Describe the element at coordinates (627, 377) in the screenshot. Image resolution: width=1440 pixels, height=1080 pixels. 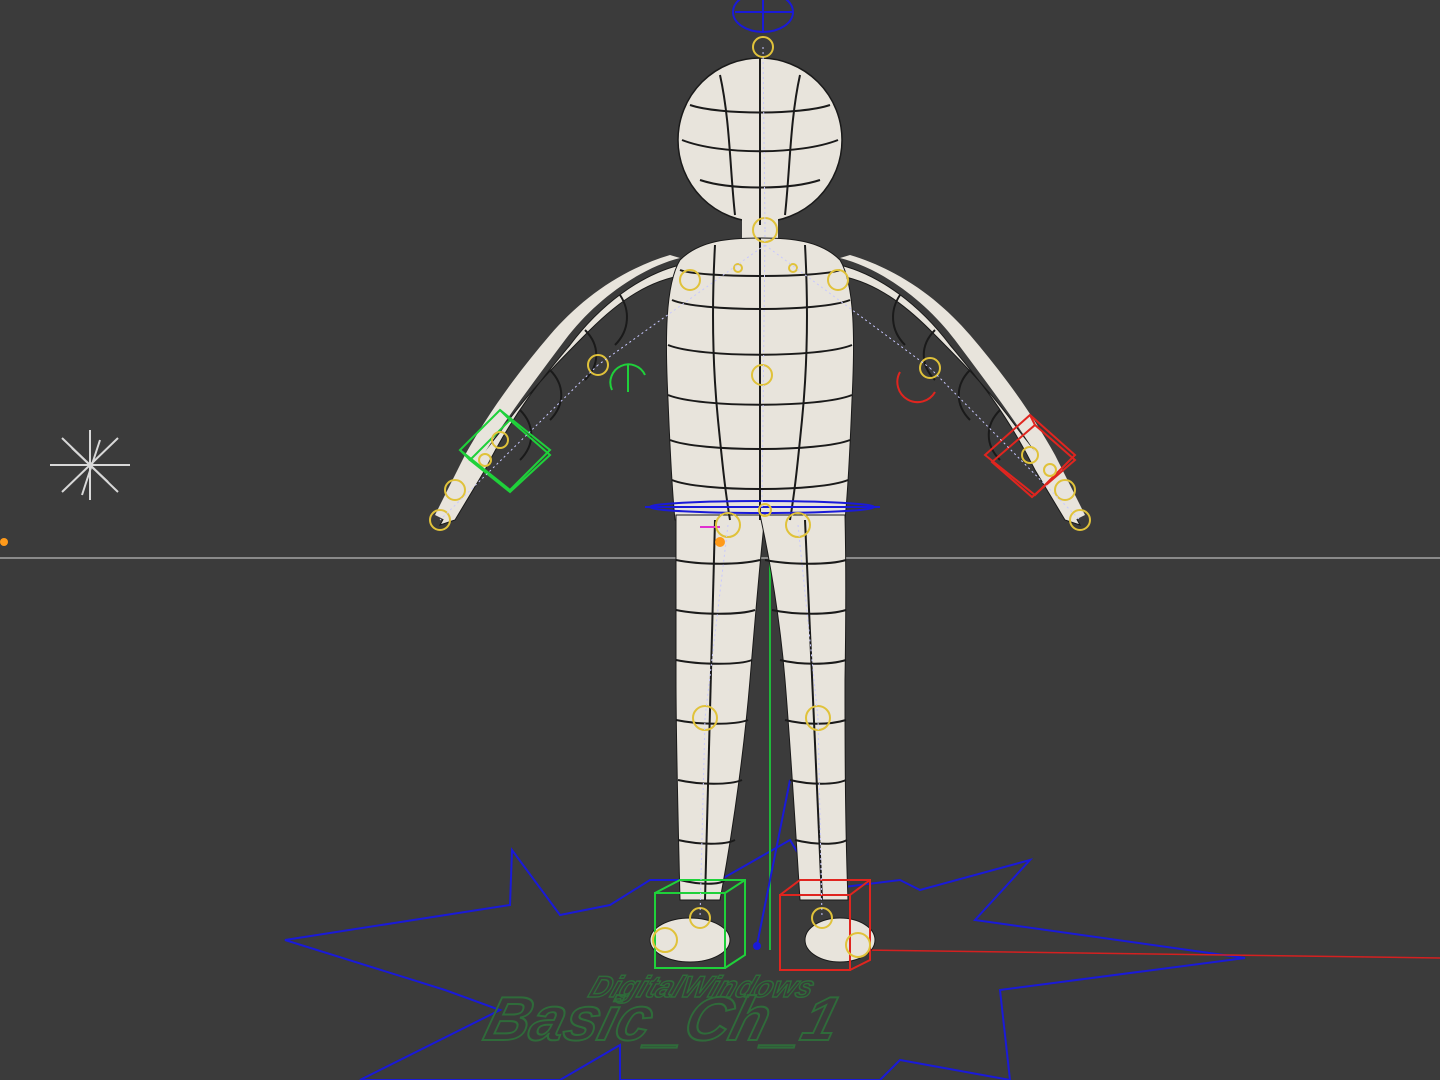
I see `left-elbow-pole-controller` at that location.